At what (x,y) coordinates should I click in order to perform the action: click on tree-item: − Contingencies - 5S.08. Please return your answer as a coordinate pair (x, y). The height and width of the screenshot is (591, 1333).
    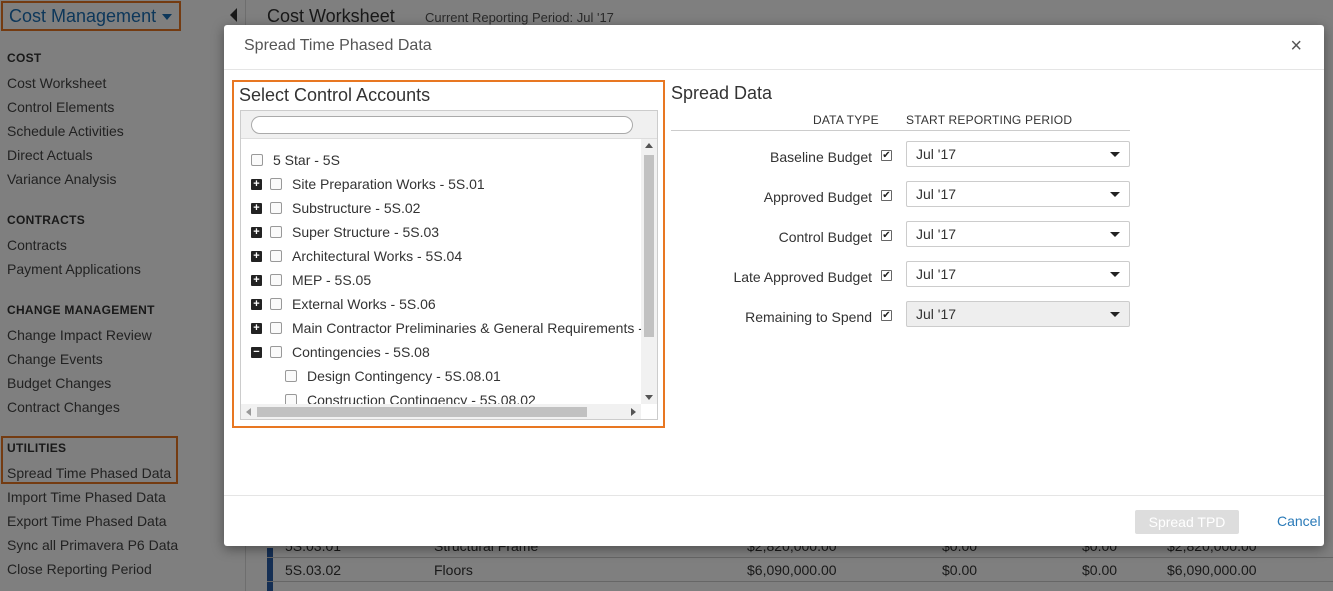
    Looking at the image, I should click on (340, 352).